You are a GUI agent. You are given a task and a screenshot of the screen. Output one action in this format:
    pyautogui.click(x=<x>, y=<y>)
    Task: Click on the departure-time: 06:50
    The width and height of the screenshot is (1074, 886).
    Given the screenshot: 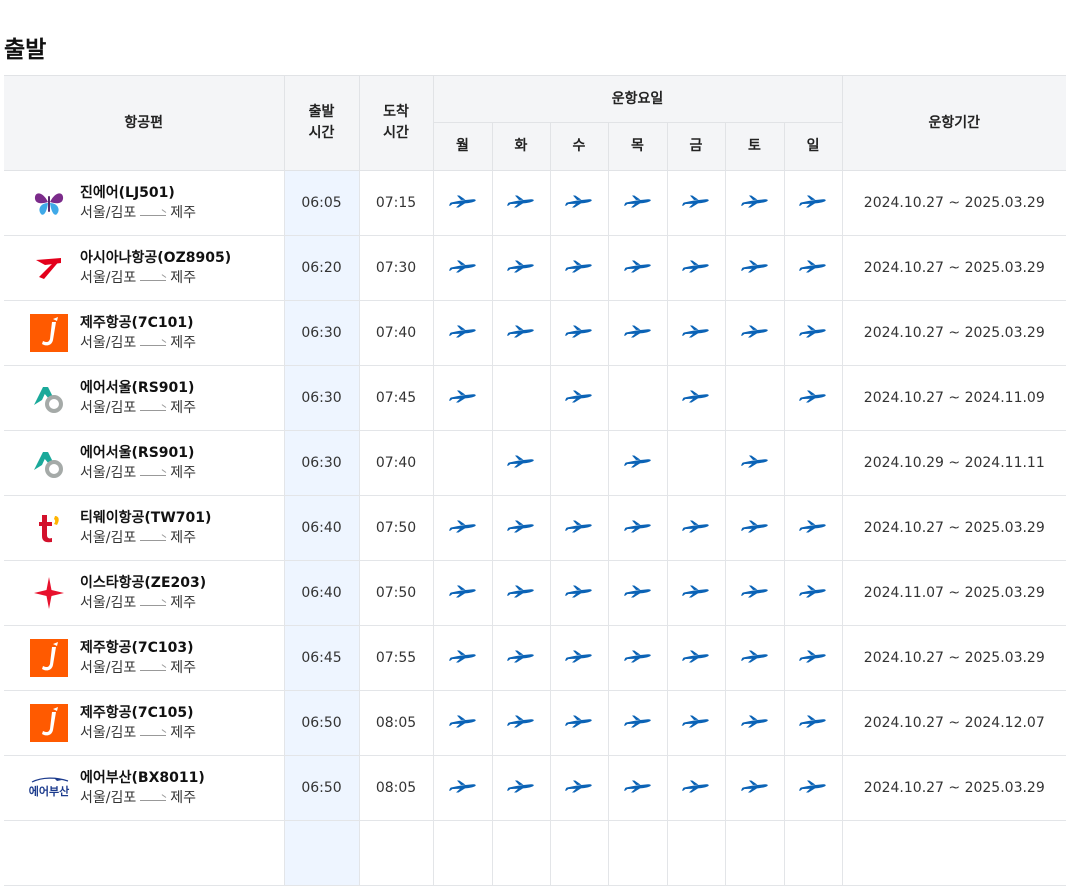 What is the action you would take?
    pyautogui.click(x=321, y=788)
    